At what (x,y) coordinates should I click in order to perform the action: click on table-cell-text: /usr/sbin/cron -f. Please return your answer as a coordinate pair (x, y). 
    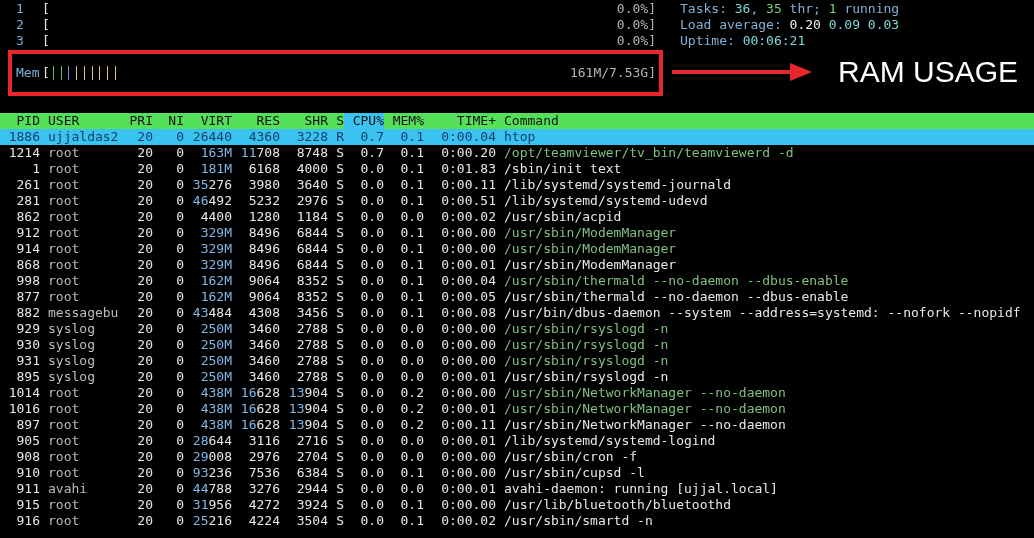
    Looking at the image, I should click on (571, 457).